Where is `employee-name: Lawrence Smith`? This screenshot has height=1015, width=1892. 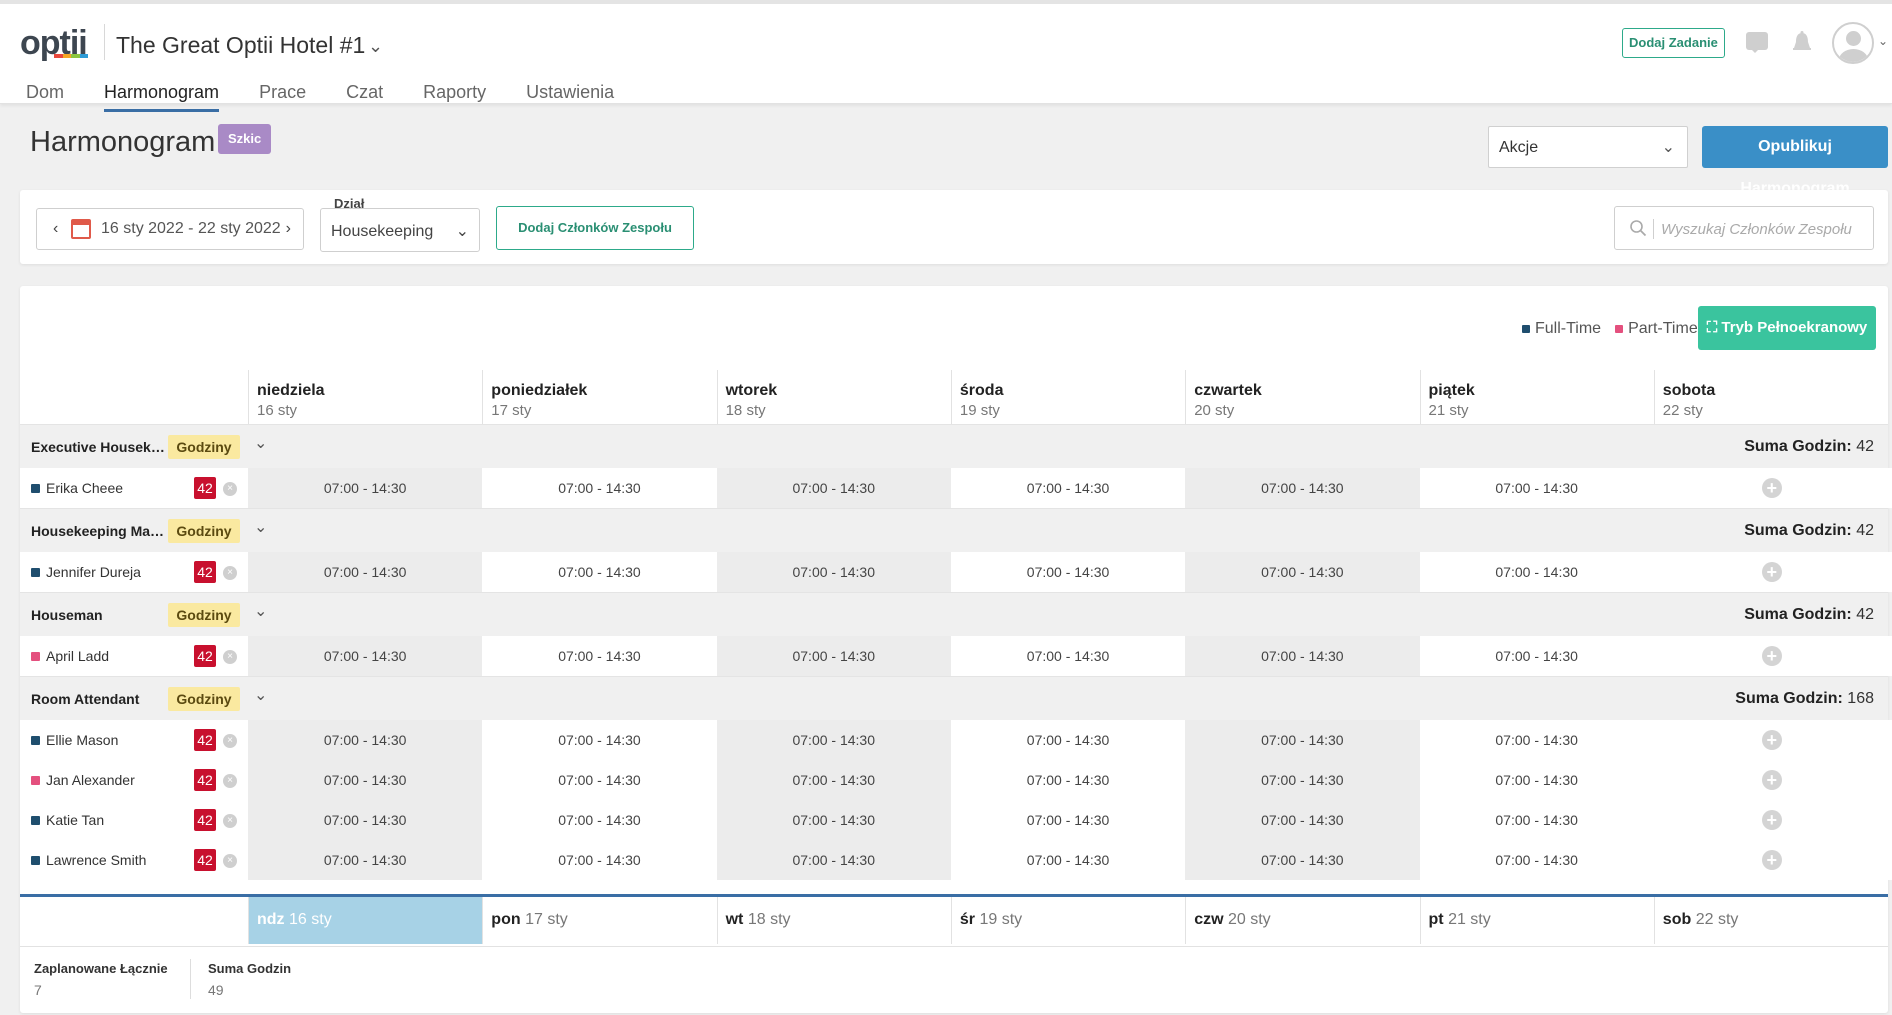 employee-name: Lawrence Smith is located at coordinates (96, 860).